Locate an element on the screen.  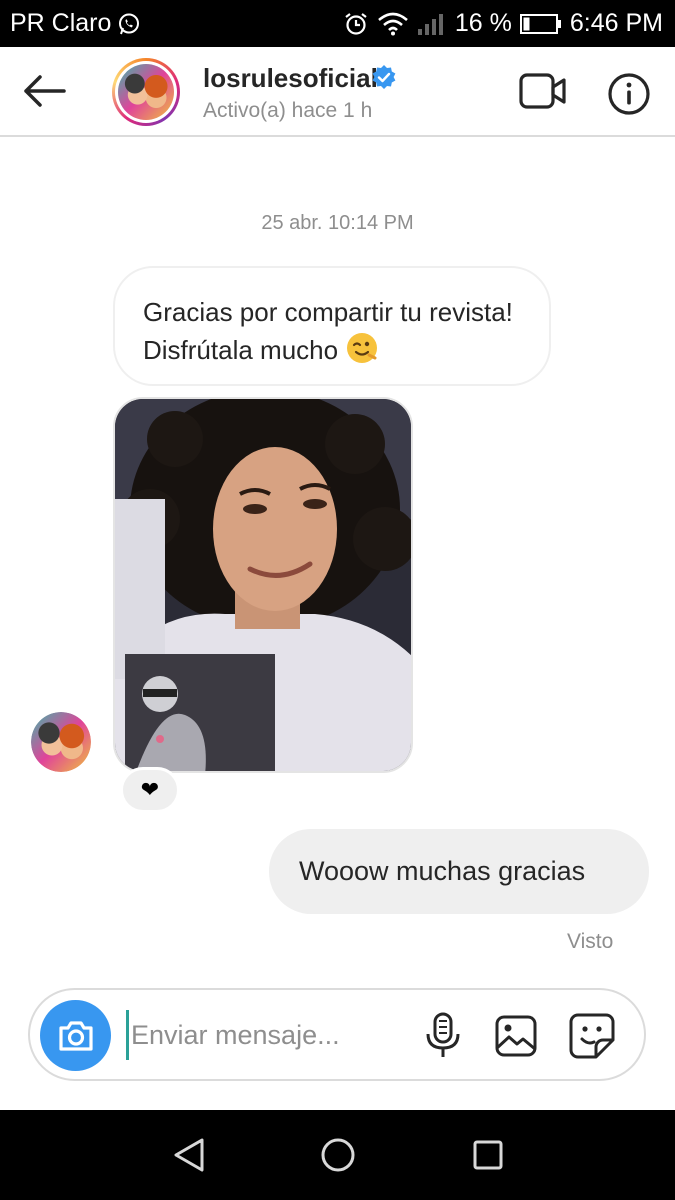
profile-avatar is located at coordinates (146, 92).